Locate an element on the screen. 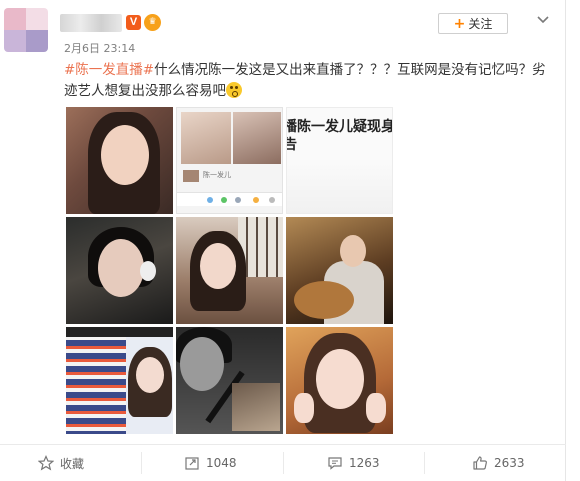 This screenshot has width=580, height=481. follow-label: 关注 is located at coordinates (480, 24).